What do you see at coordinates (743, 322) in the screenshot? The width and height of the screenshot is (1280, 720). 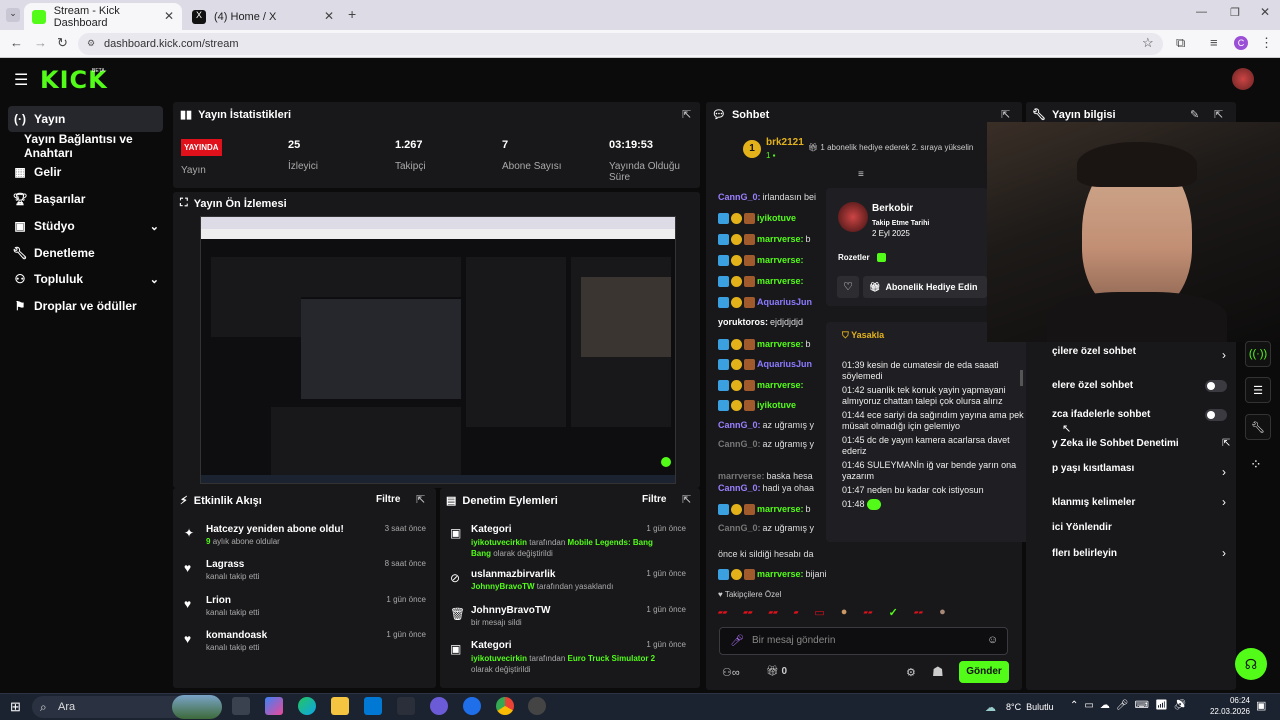 I see `chat-username: yoruktoros:` at bounding box center [743, 322].